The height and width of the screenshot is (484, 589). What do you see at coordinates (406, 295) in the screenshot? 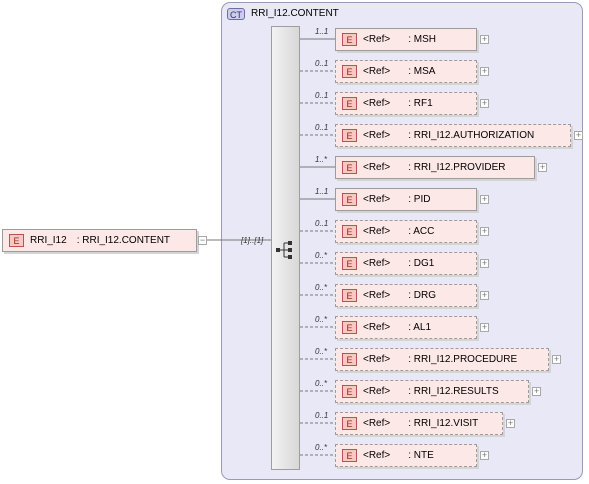
I see `element-drg: E <Ref> : DRG` at bounding box center [406, 295].